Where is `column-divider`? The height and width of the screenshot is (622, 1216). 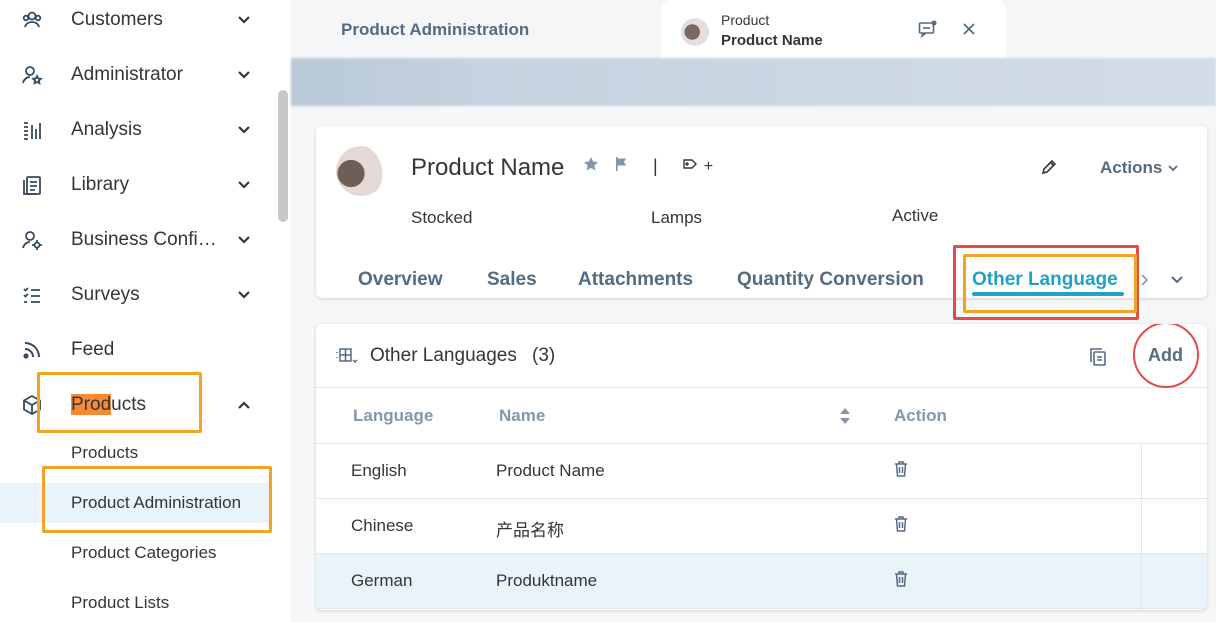
column-divider is located at coordinates (1141, 527).